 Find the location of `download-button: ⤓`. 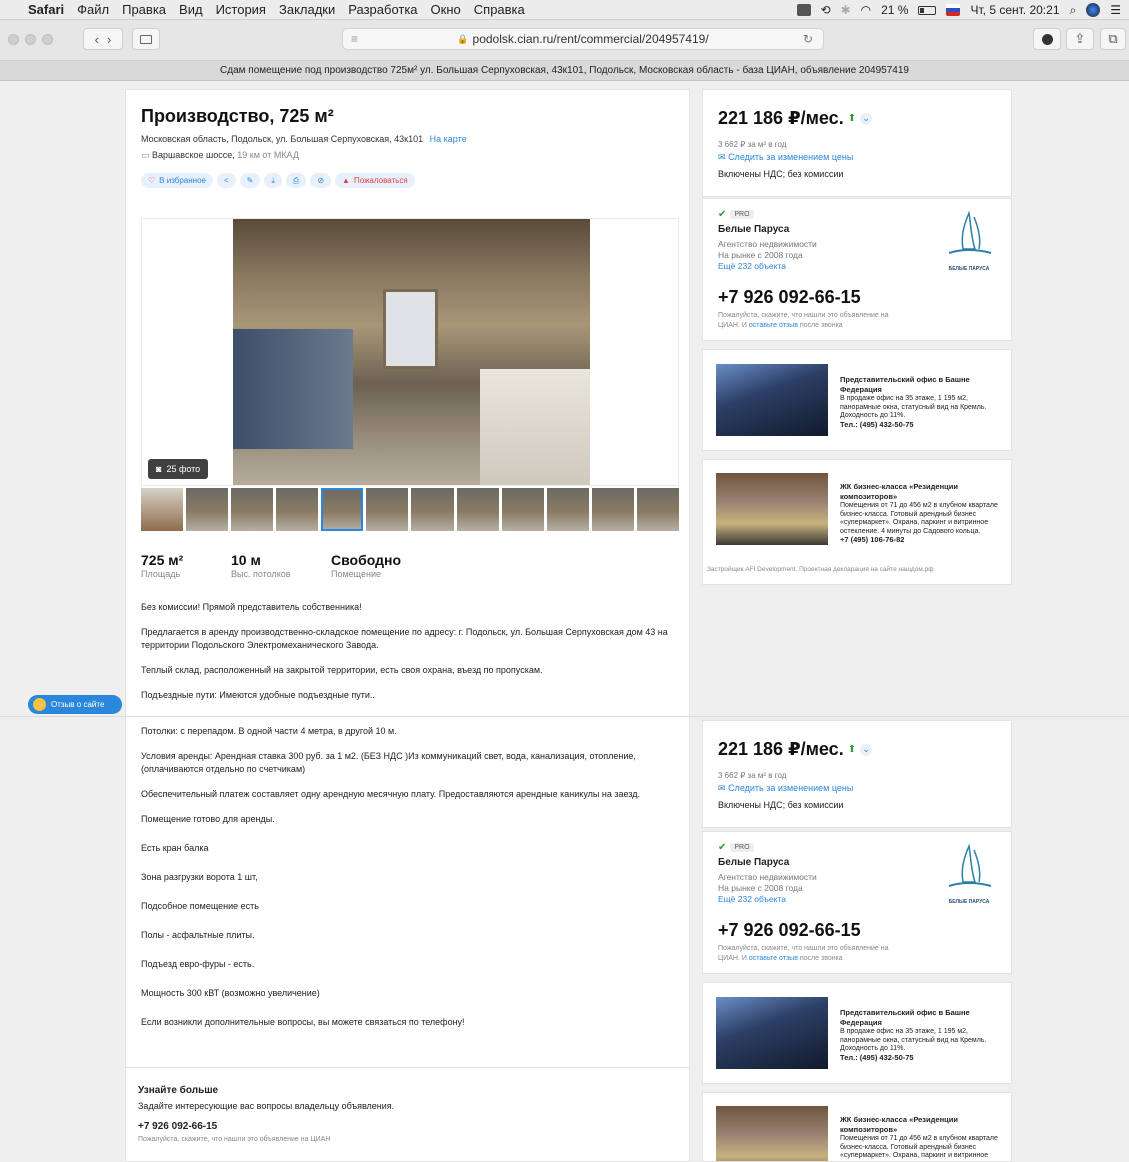

download-button: ⤓ is located at coordinates (273, 180).